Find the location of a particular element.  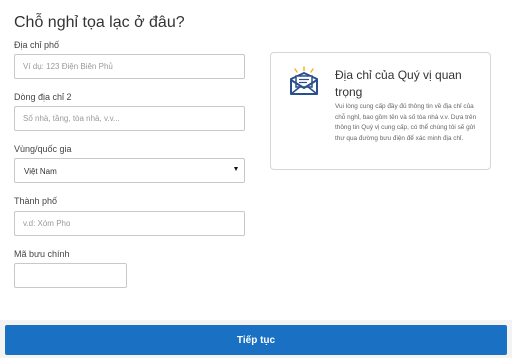

address-line2-label: Dòng địa chỉ 2 is located at coordinates (43, 97).